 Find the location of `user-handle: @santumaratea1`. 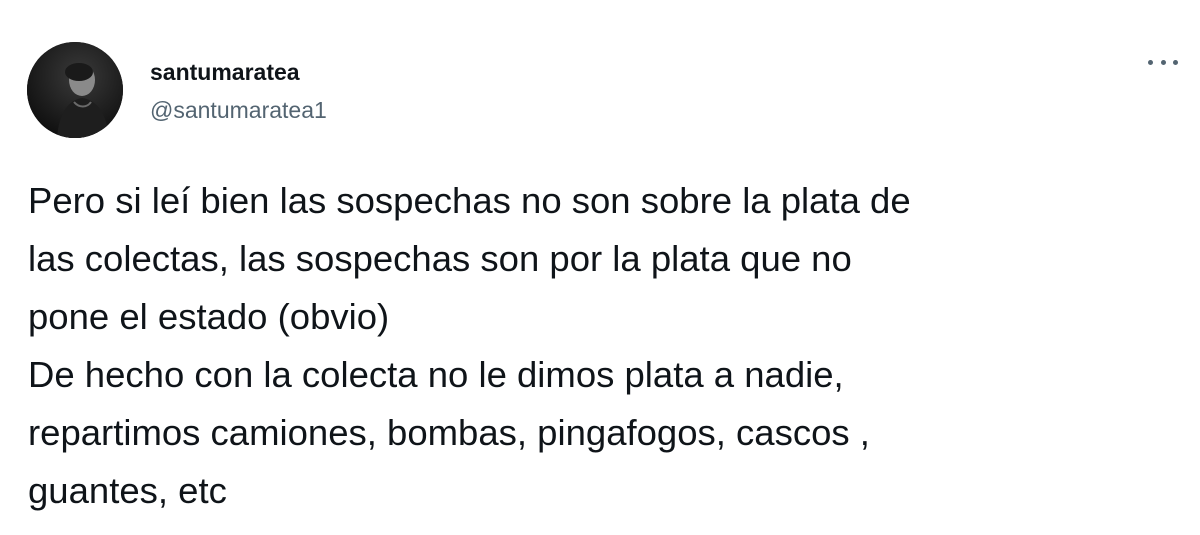

user-handle: @santumaratea1 is located at coordinates (238, 110).